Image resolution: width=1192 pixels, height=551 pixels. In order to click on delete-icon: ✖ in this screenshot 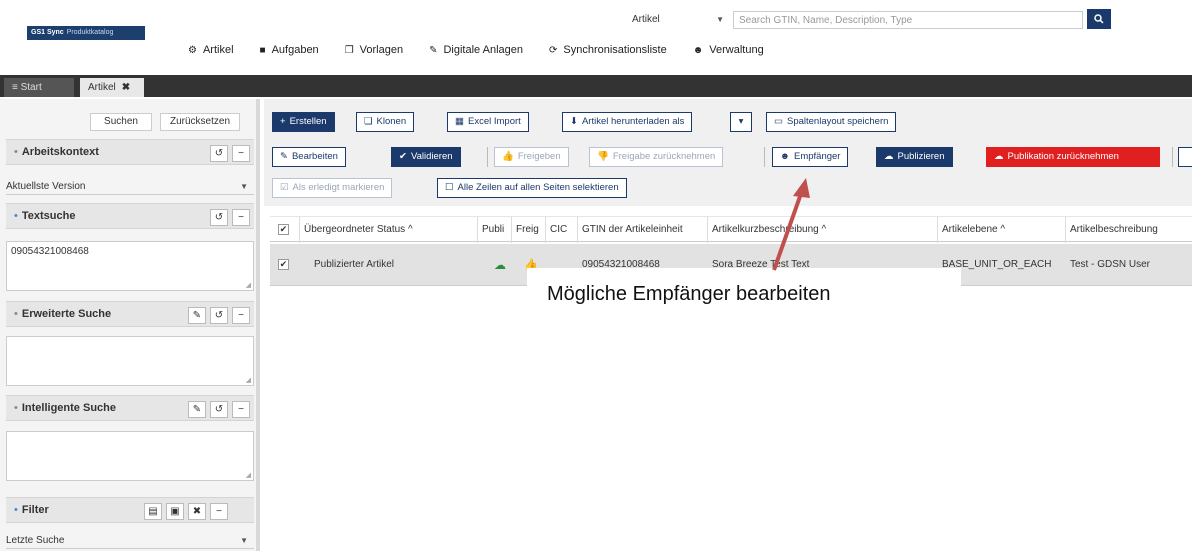, I will do `click(197, 511)`.